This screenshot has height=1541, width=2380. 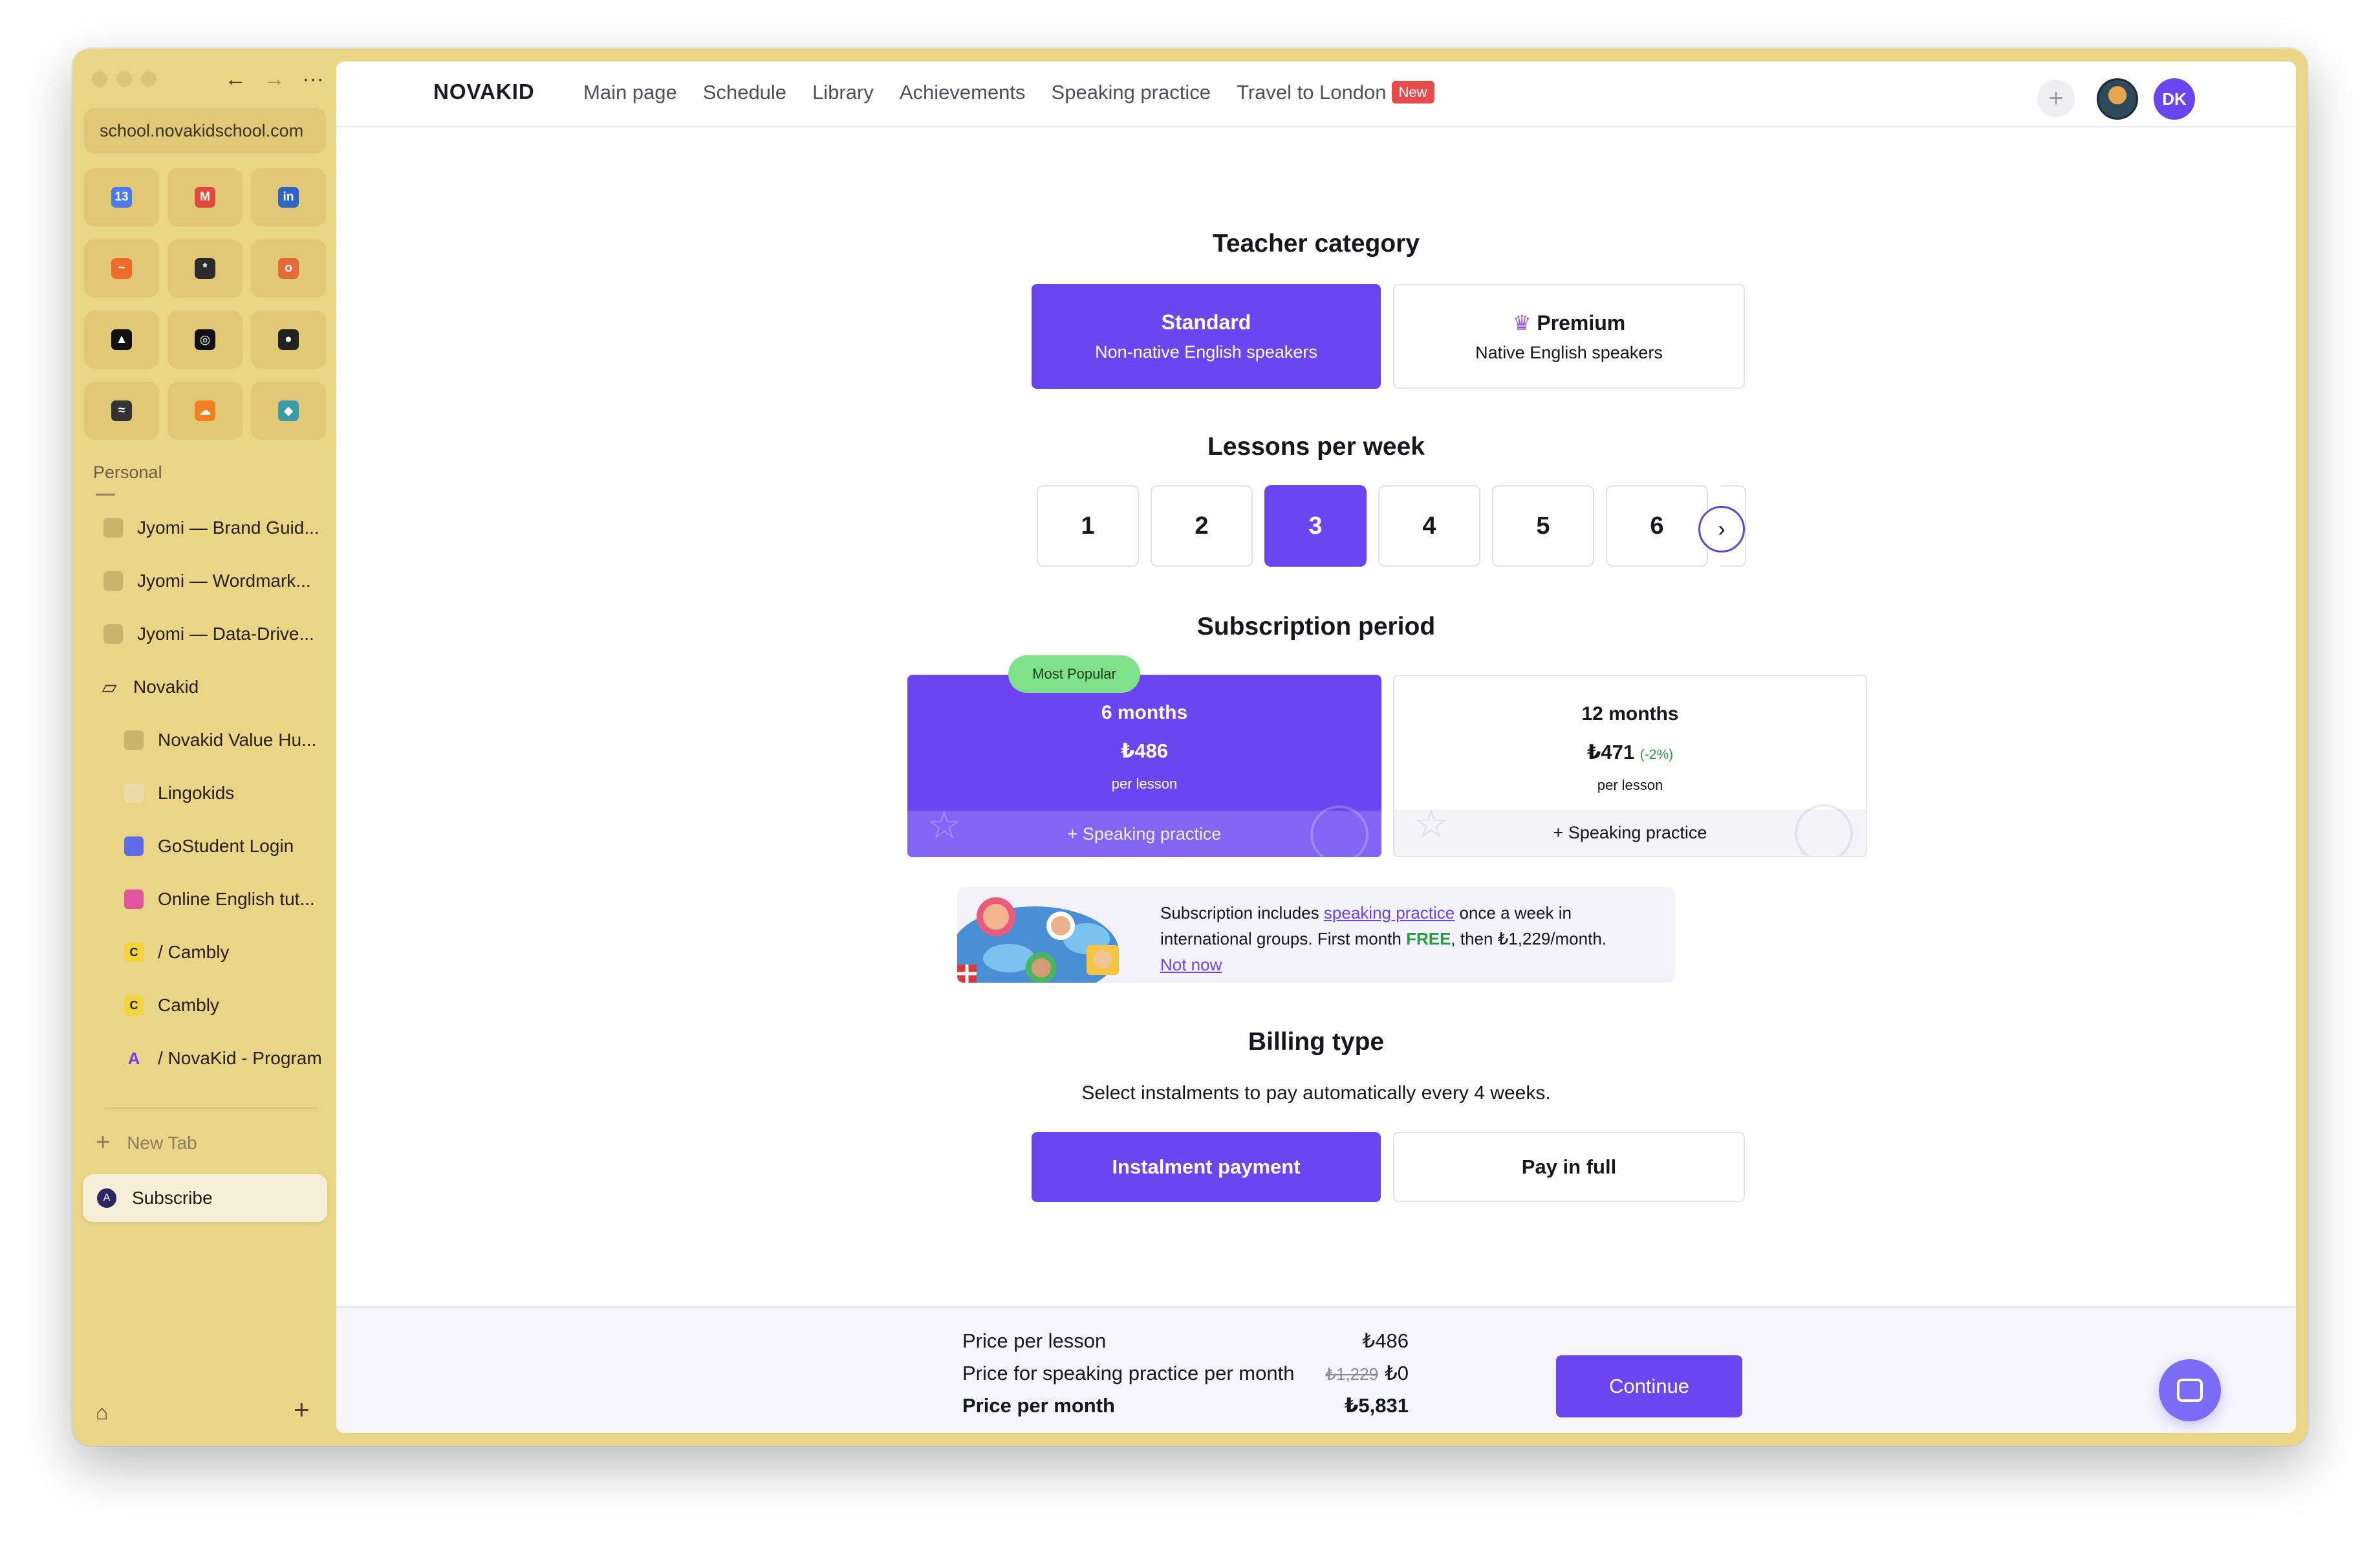 I want to click on nav-arrows: ← → ···, so click(x=274, y=79).